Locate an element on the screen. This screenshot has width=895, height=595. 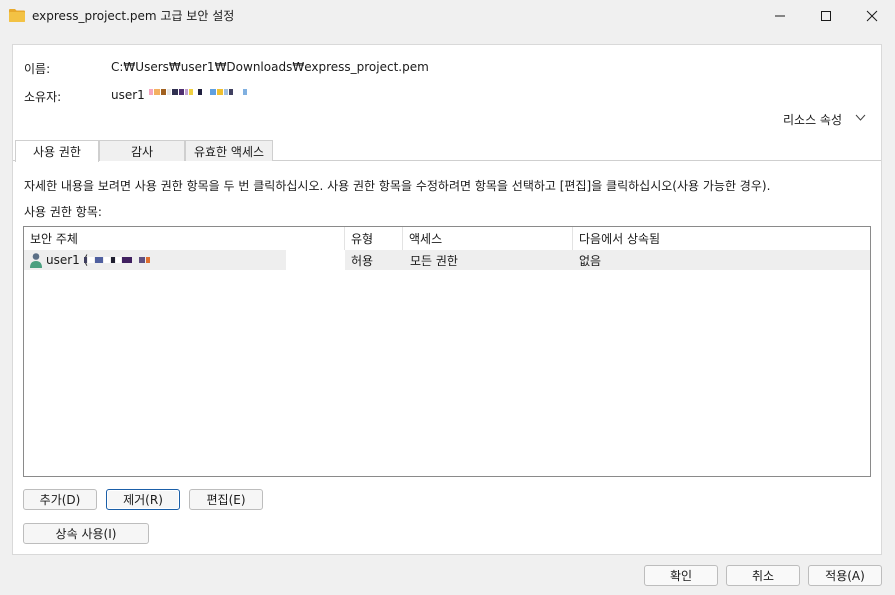
close-icon is located at coordinates (872, 16).